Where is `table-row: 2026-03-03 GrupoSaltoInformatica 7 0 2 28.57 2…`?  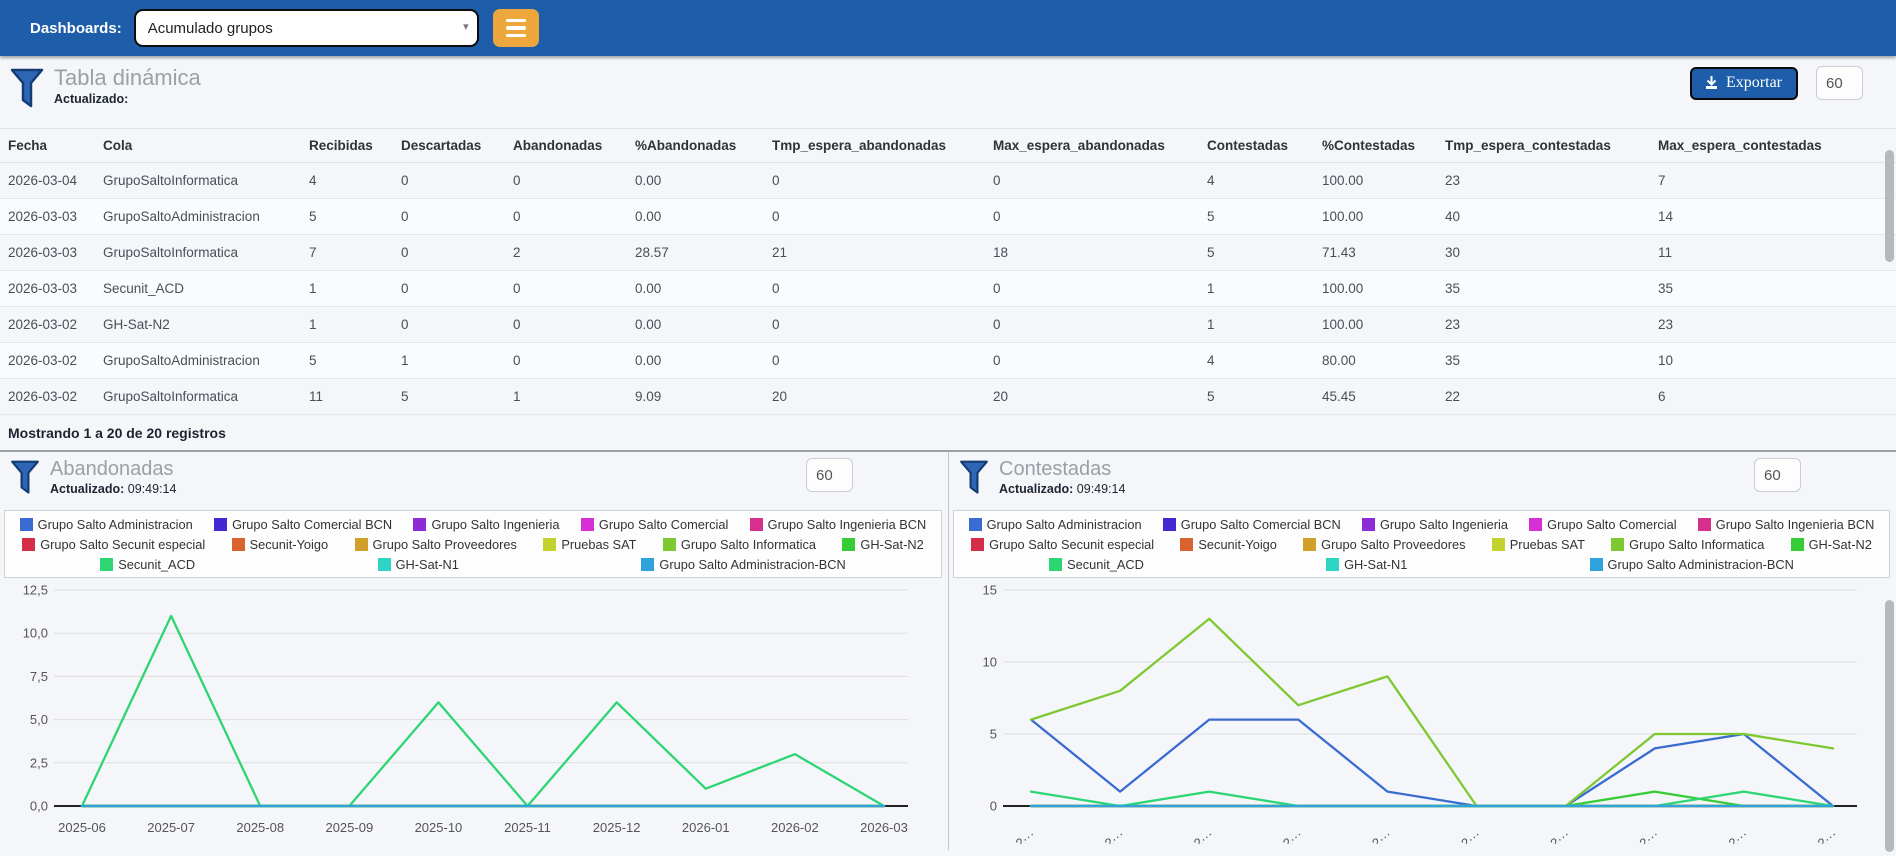
table-row: 2026-03-03 GrupoSaltoInformatica 7 0 2 28.57 2… is located at coordinates (948, 252).